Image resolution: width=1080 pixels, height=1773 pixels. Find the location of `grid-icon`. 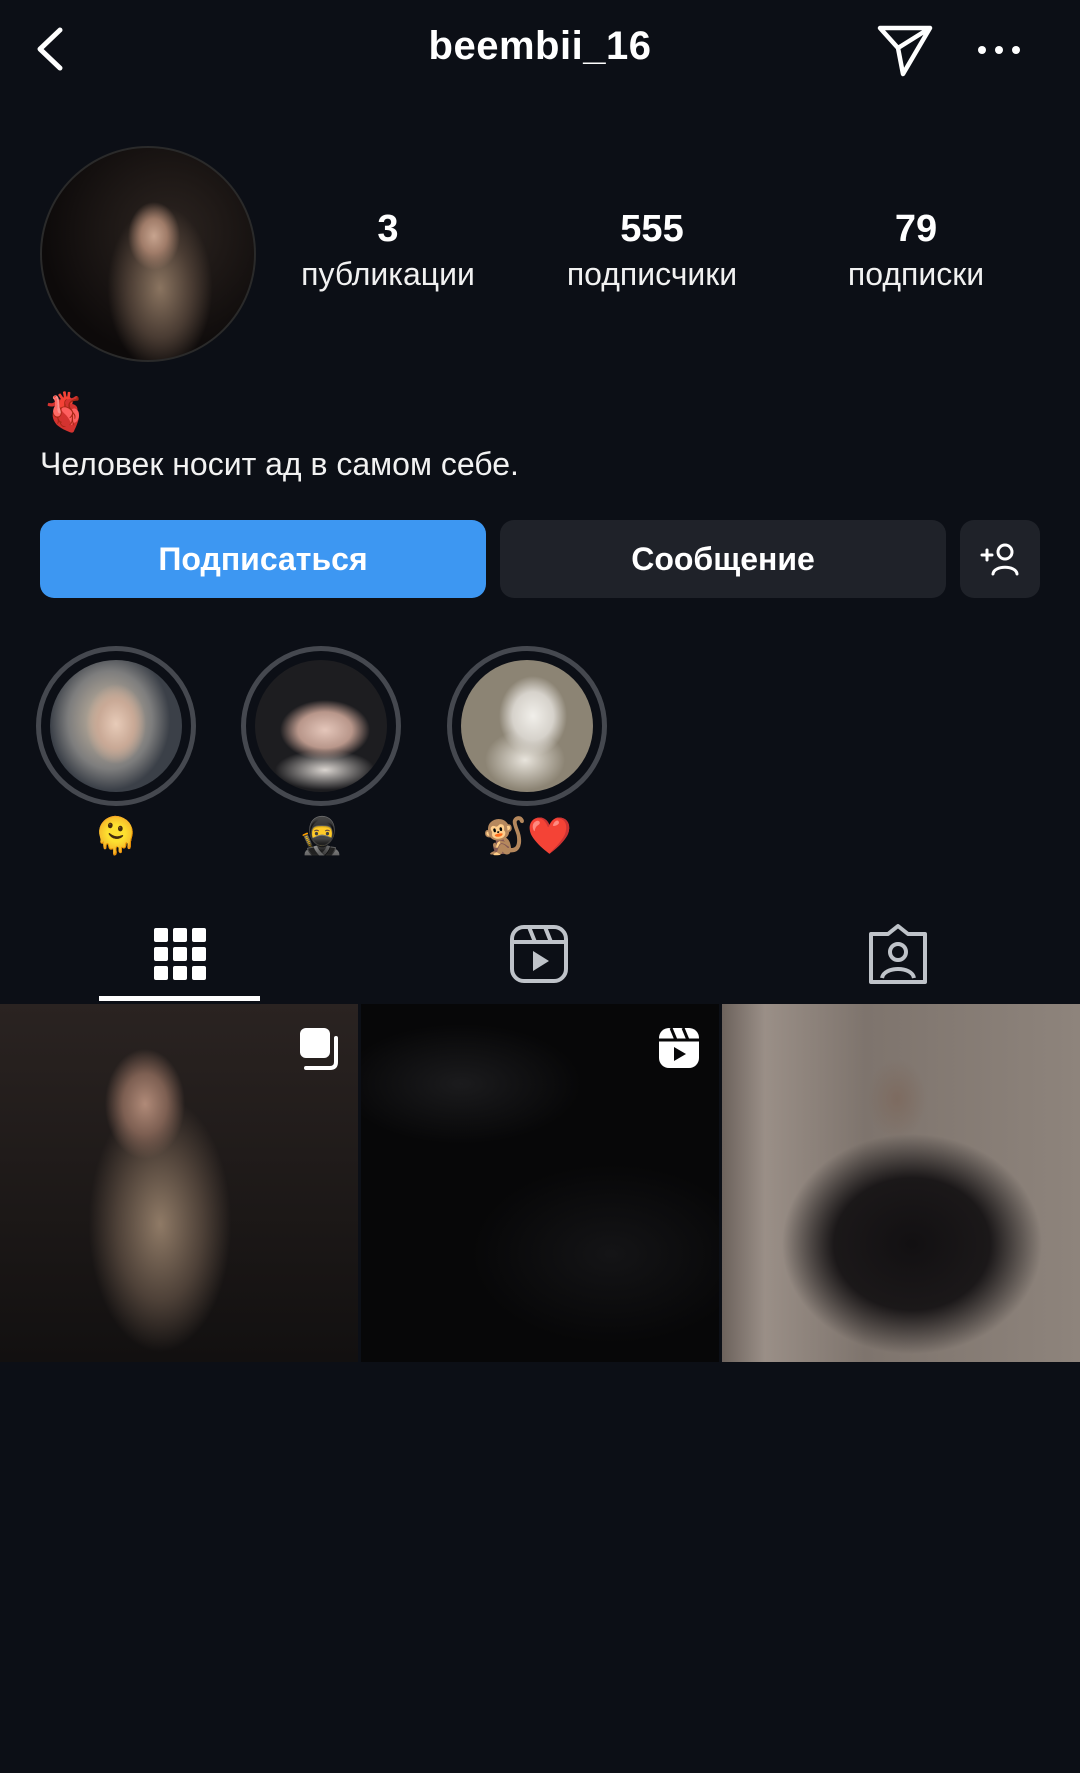

grid-icon is located at coordinates (180, 954).